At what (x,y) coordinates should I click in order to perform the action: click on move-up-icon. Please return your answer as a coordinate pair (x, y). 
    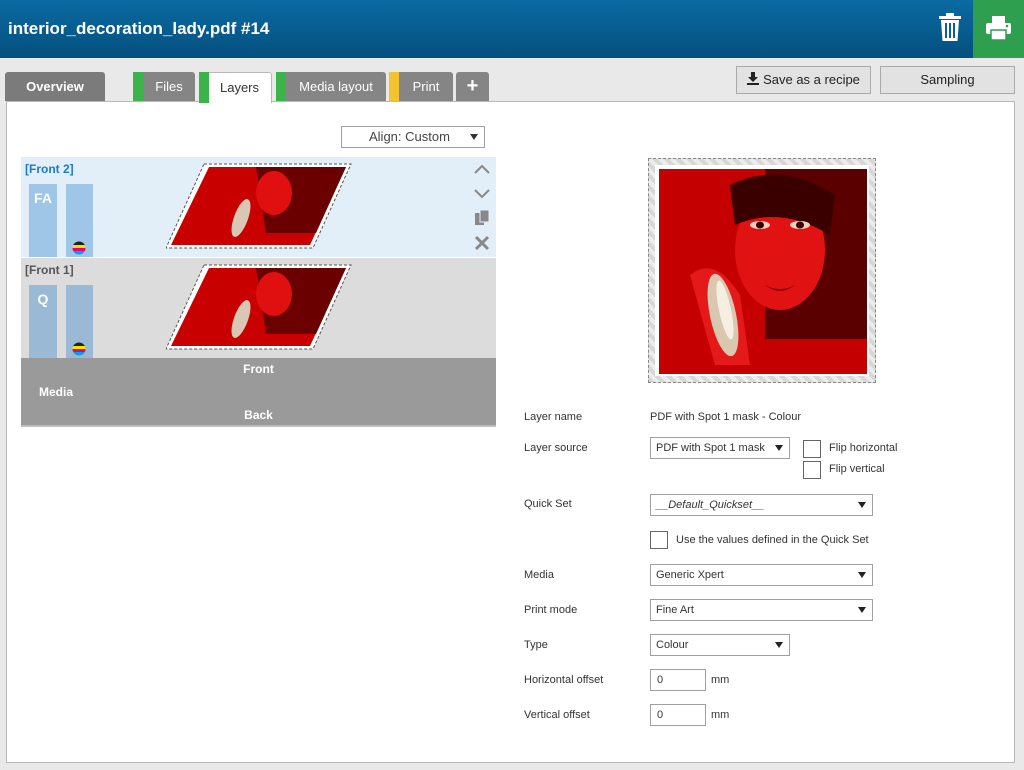
    Looking at the image, I should click on (482, 169).